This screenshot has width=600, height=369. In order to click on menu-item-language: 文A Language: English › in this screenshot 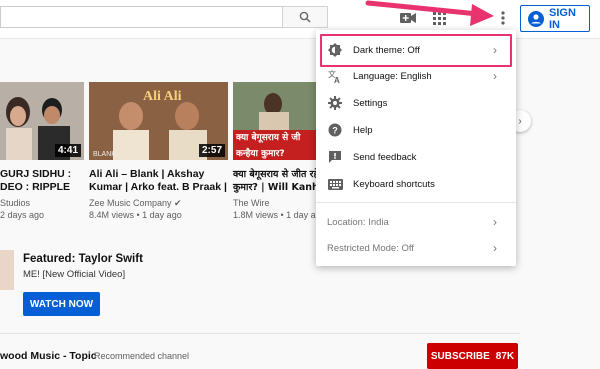, I will do `click(416, 76)`.